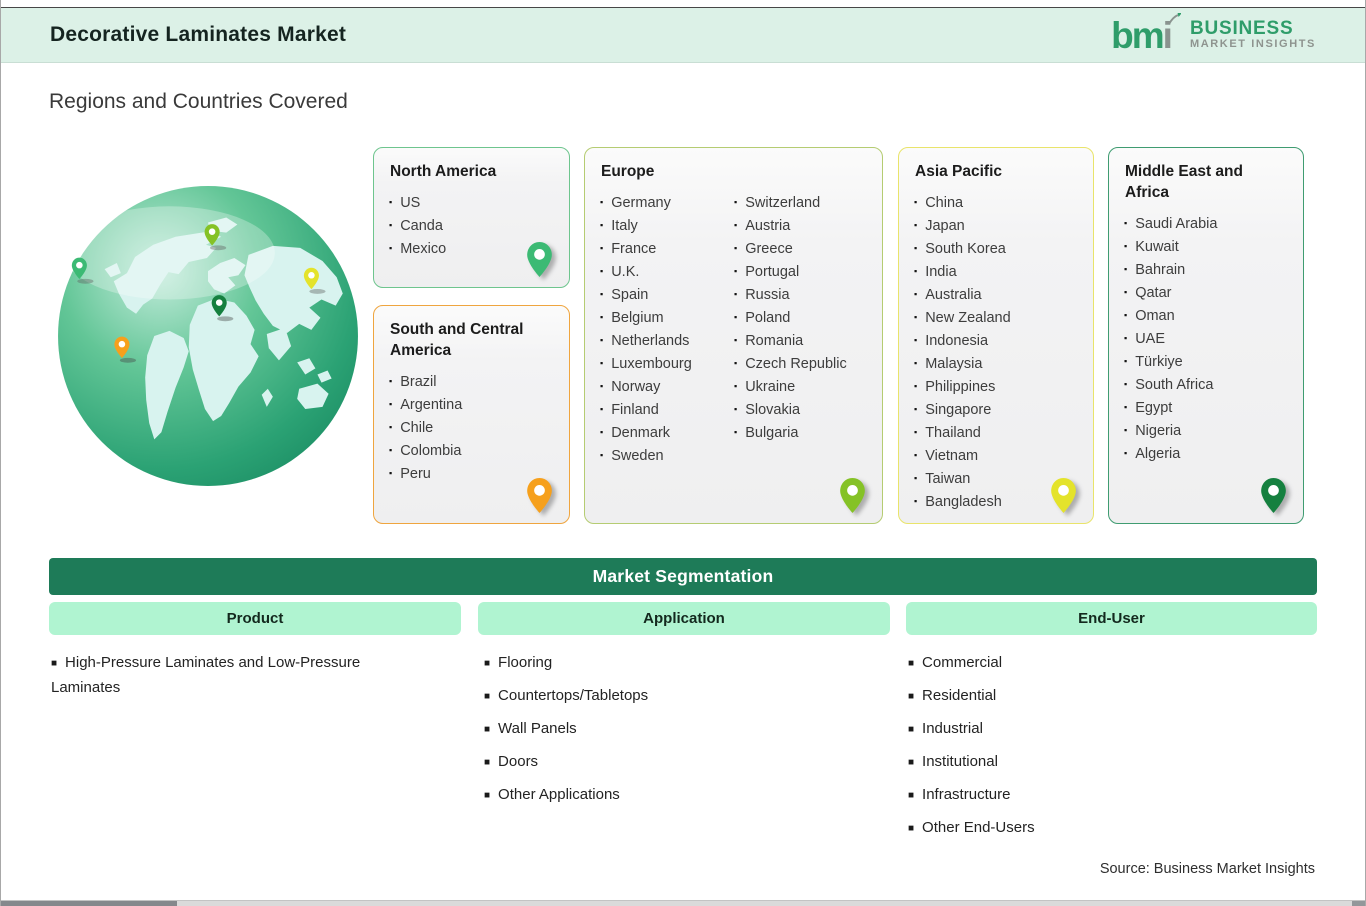 The image size is (1366, 906). I want to click on country-item: ▪ Singapore, so click(996, 409).